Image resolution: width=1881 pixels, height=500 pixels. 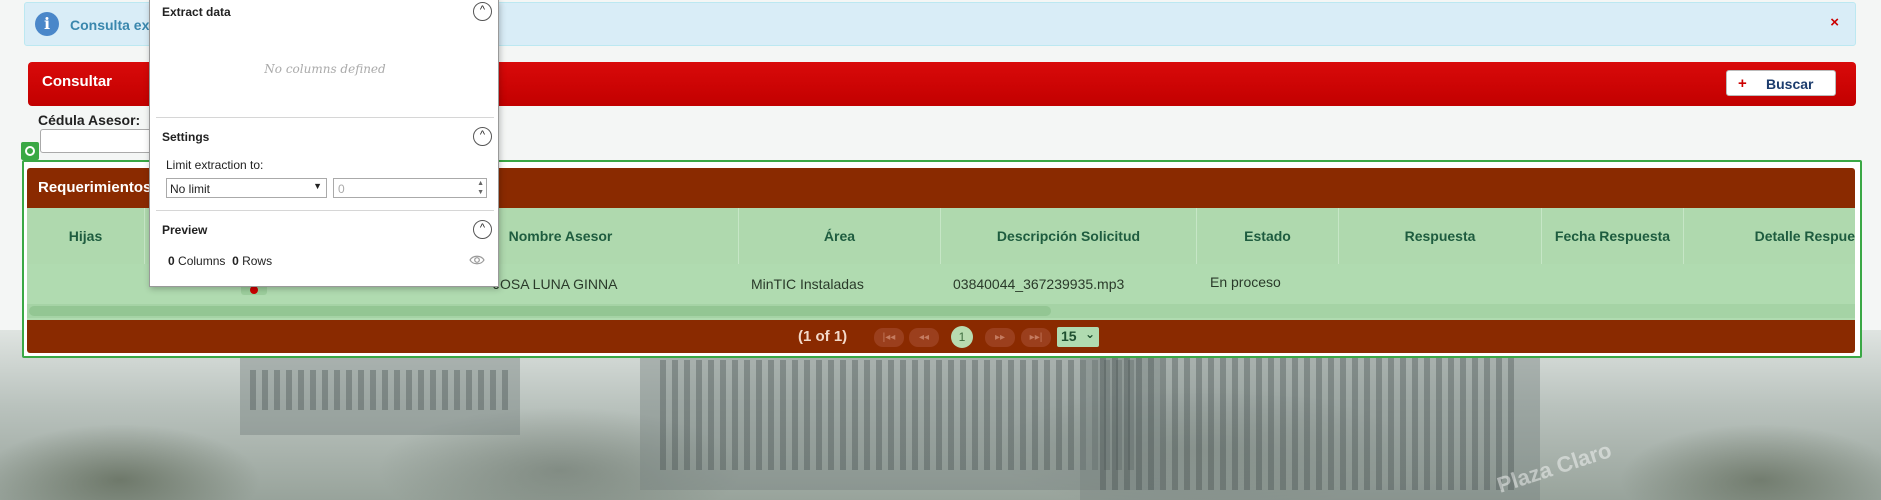 What do you see at coordinates (480, 188) in the screenshot?
I see `spinner-arrows-icon: ▲ ▼` at bounding box center [480, 188].